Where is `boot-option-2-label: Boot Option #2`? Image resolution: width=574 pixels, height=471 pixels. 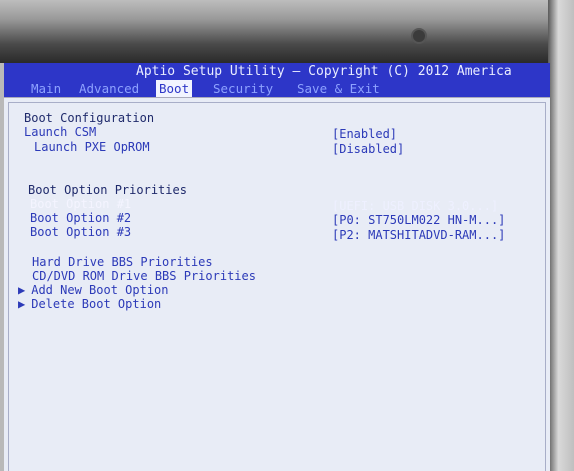 boot-option-2-label: Boot Option #2 is located at coordinates (80, 218).